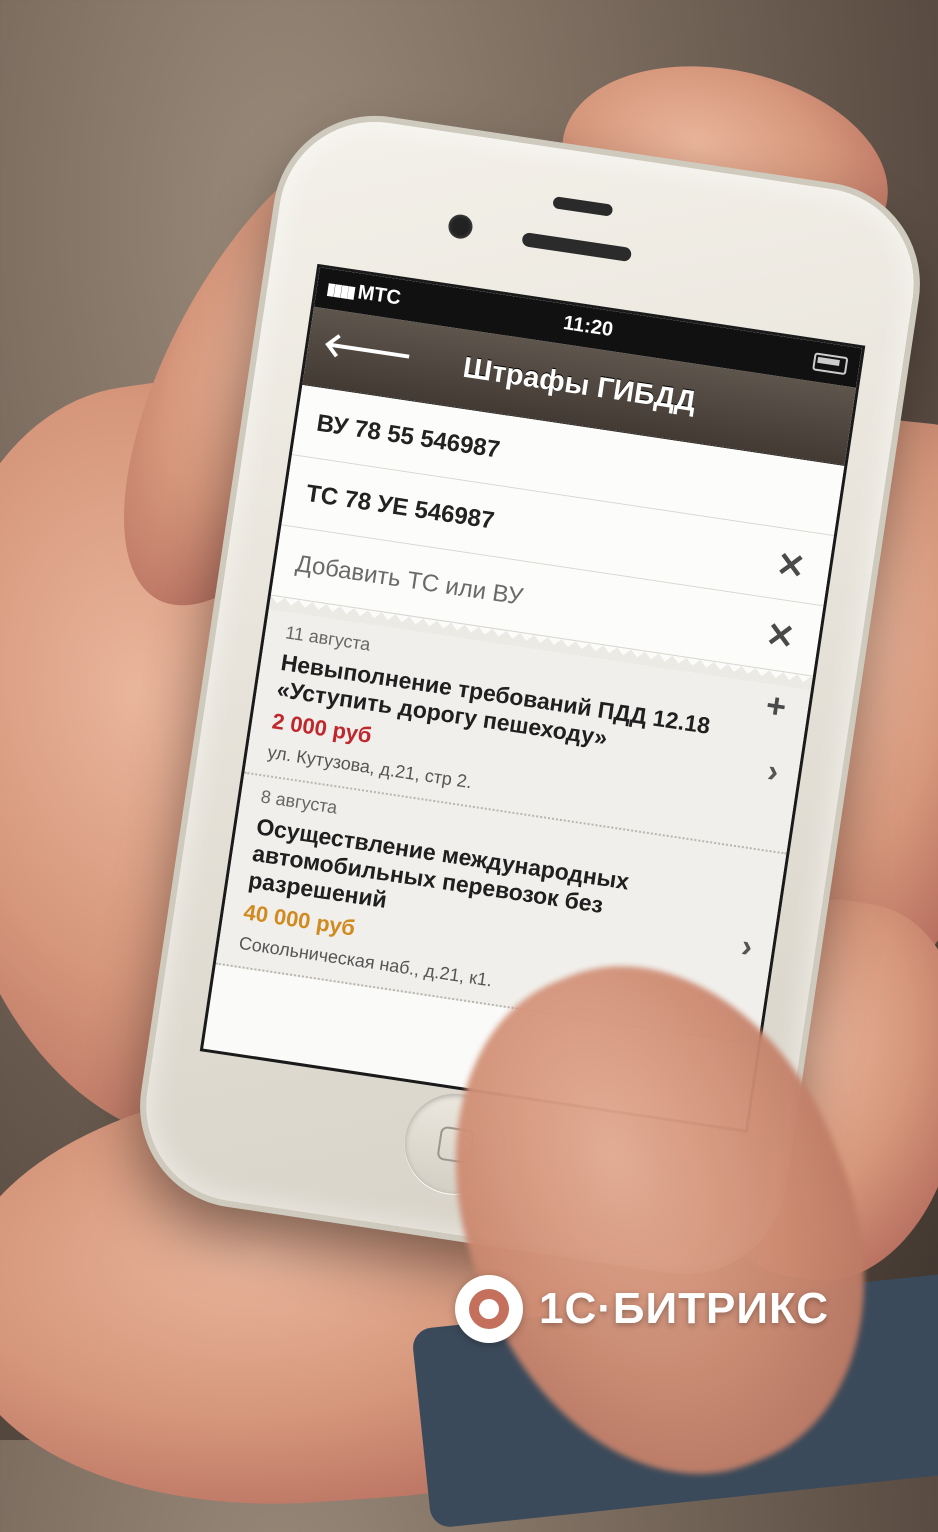  Describe the element at coordinates (400, 507) in the screenshot. I see `document-label: ТС 78 УЕ 546987` at that location.